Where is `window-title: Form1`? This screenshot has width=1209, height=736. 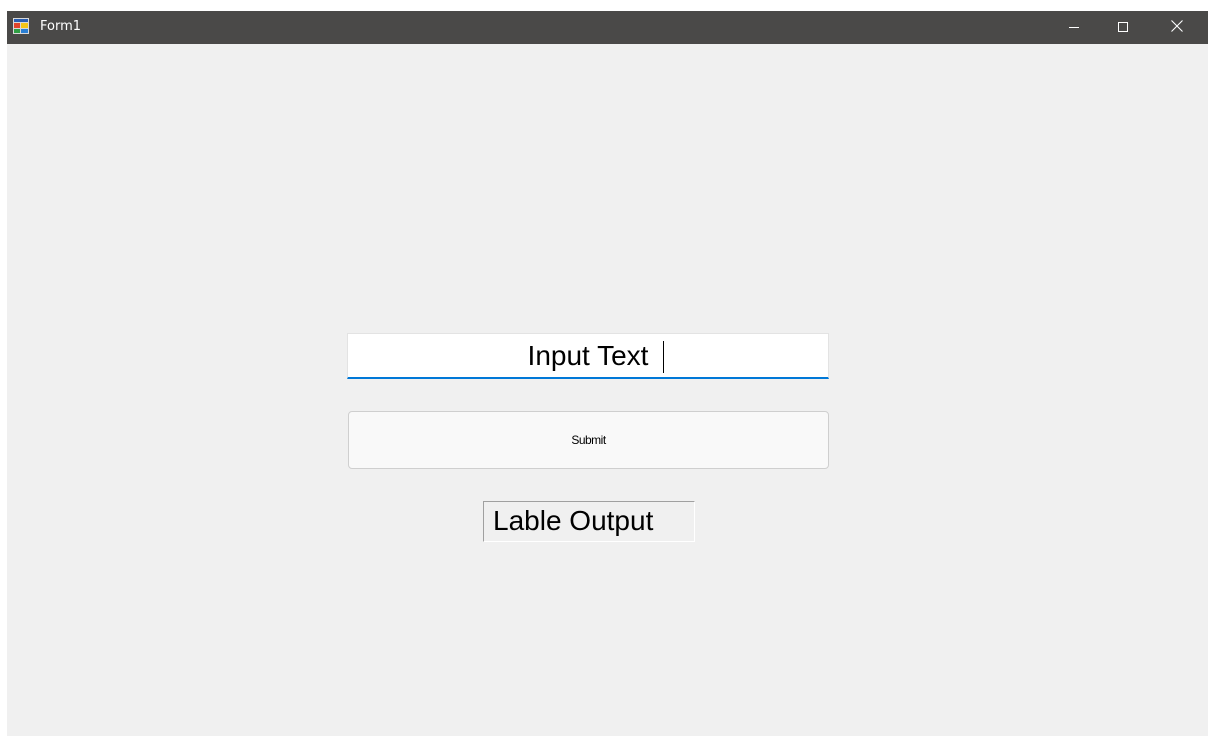
window-title: Form1 is located at coordinates (61, 26).